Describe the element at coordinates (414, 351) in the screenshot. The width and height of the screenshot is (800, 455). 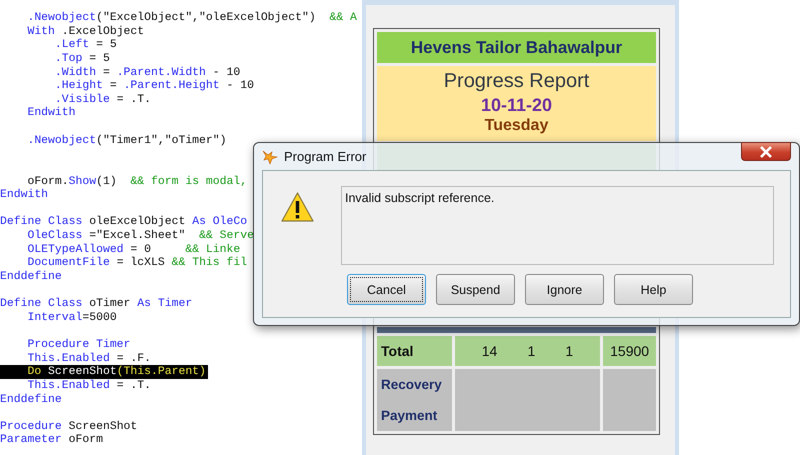
I see `table-cell: Total` at that location.